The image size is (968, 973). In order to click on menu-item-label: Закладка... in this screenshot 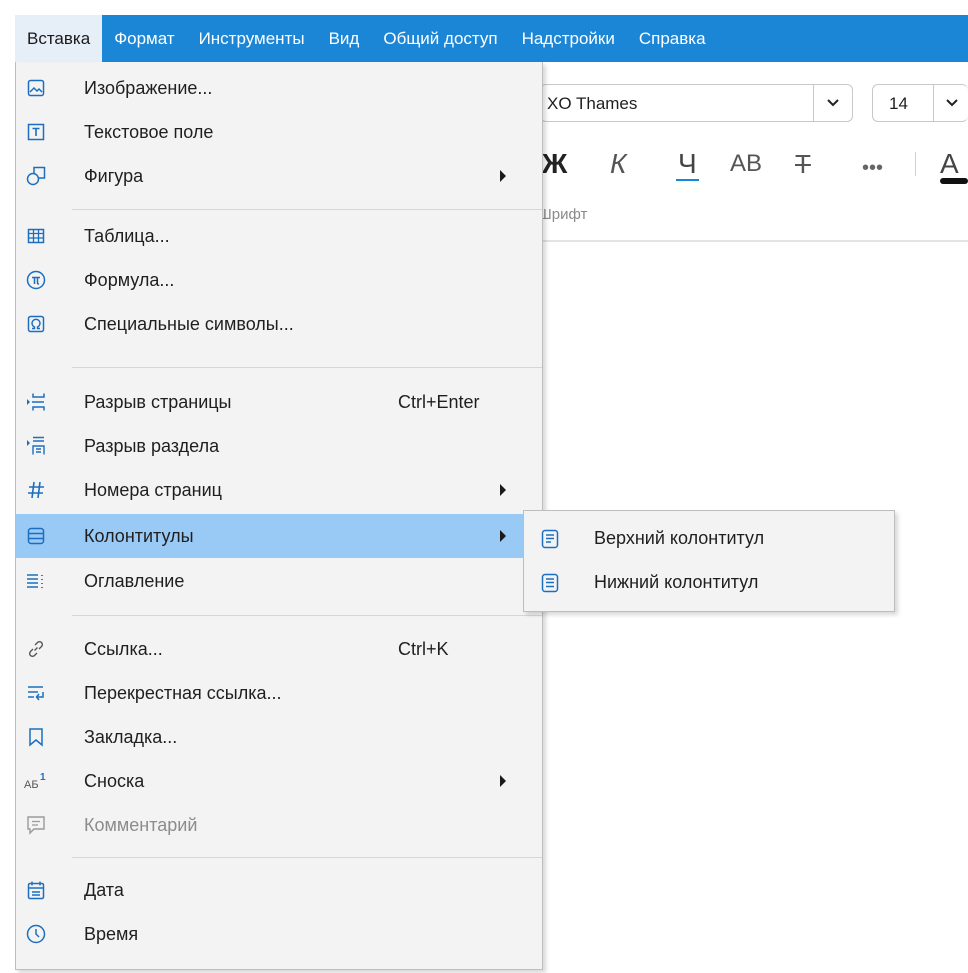, I will do `click(131, 736)`.